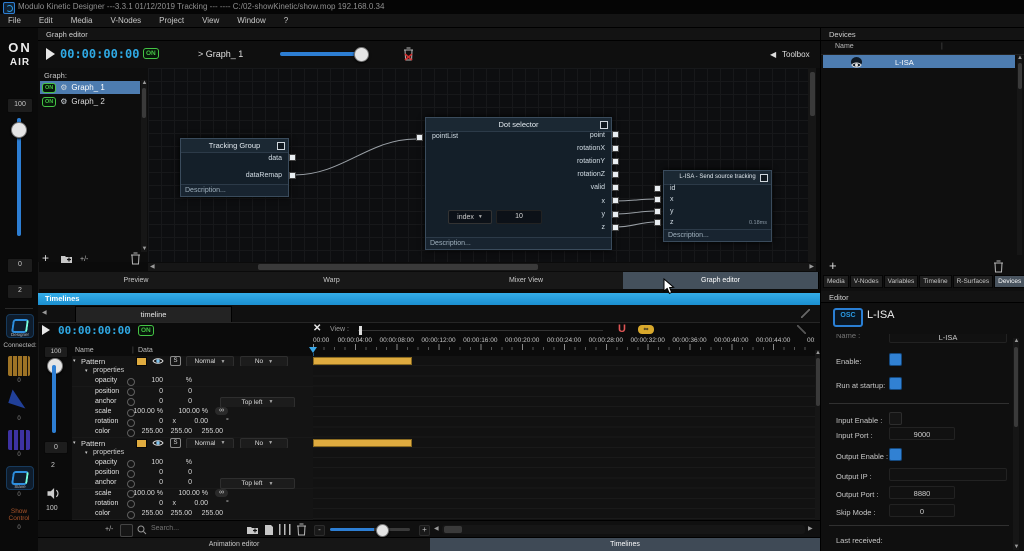  Describe the element at coordinates (623, 529) in the screenshot. I see `timeline-hscrollbar` at that location.